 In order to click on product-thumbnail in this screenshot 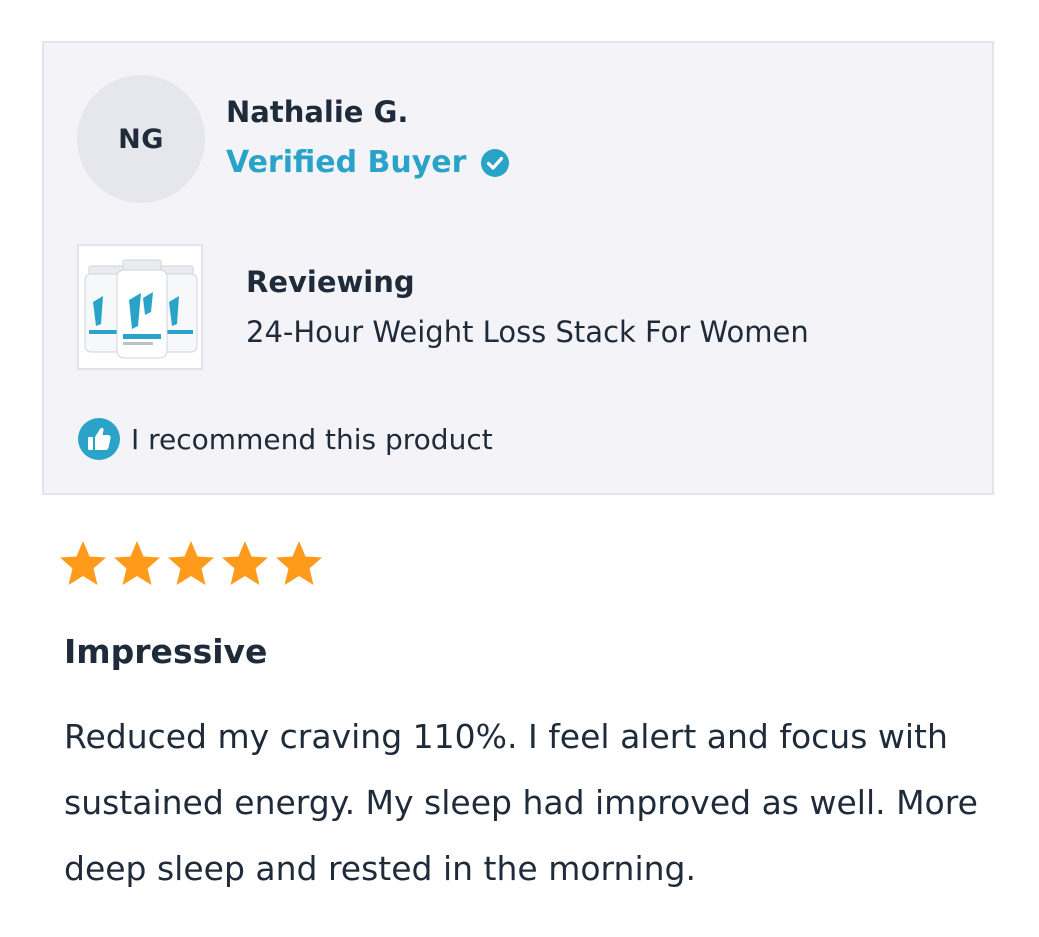, I will do `click(140, 307)`.